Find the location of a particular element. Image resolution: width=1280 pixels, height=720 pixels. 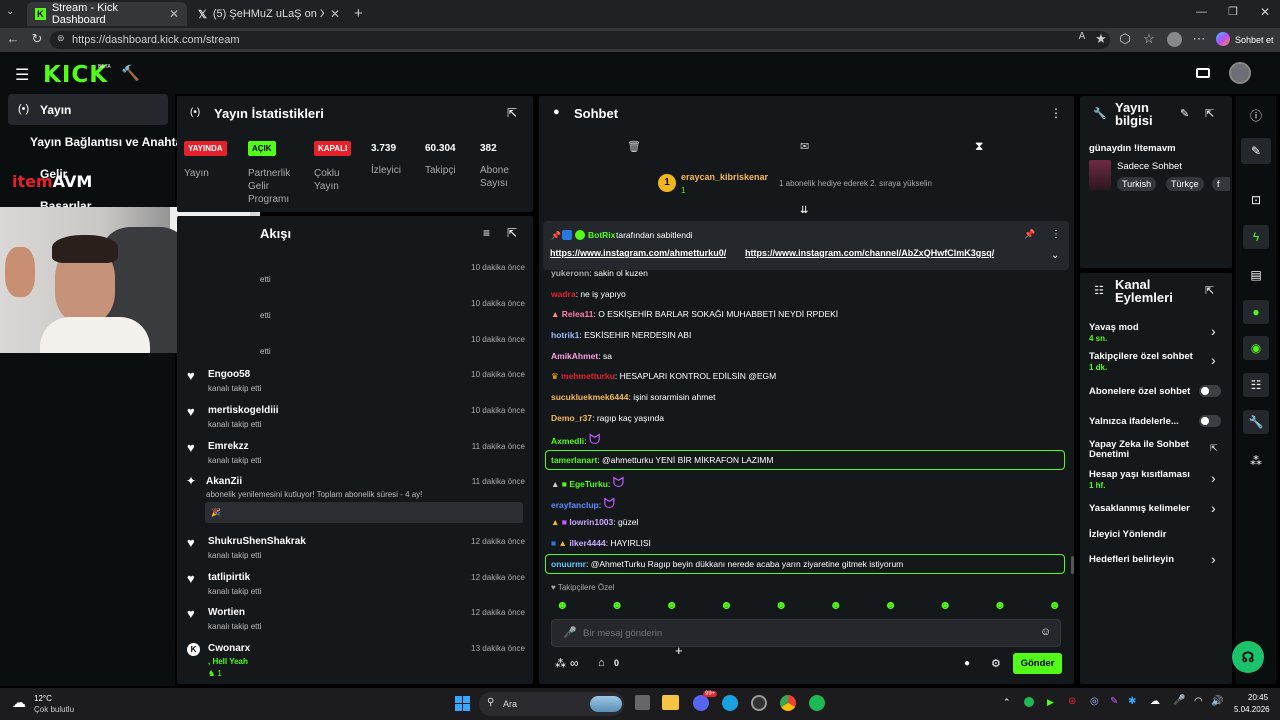

volume-icon: 🔊 is located at coordinates (1217, 701).